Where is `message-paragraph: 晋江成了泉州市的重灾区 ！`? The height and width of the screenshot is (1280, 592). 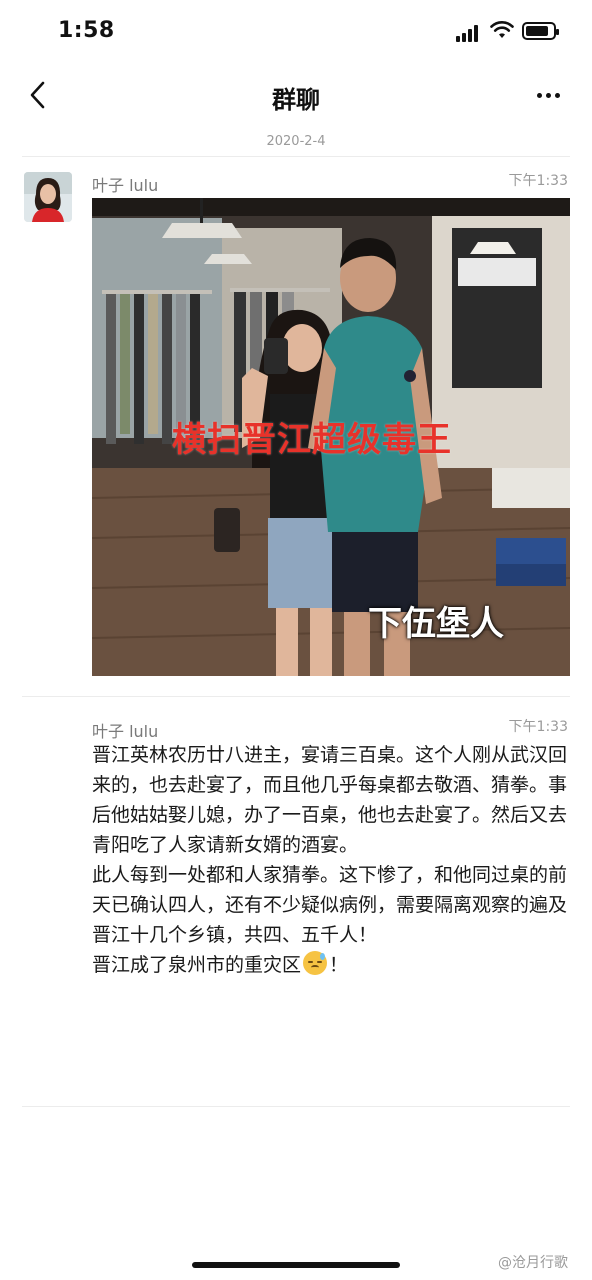 message-paragraph: 晋江成了泉州市的重灾区 ！ is located at coordinates (332, 965).